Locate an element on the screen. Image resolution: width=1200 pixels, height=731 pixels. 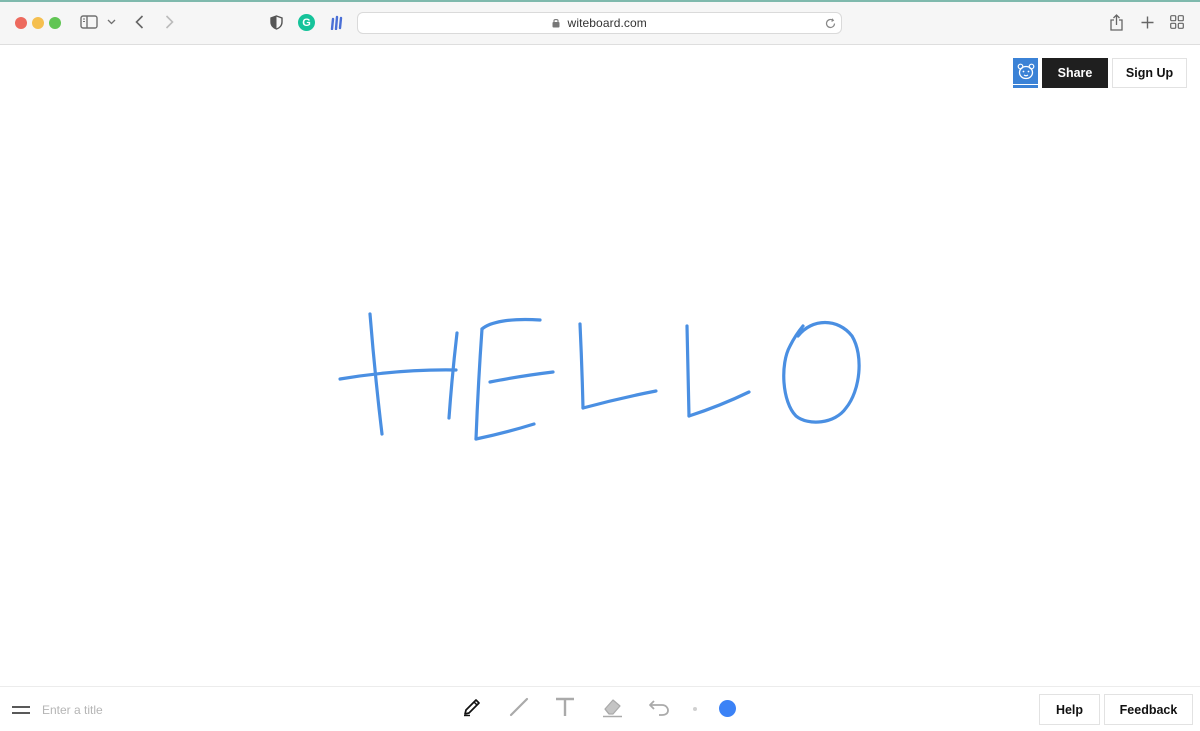
stroke-l2-base is located at coordinates (719, 404).